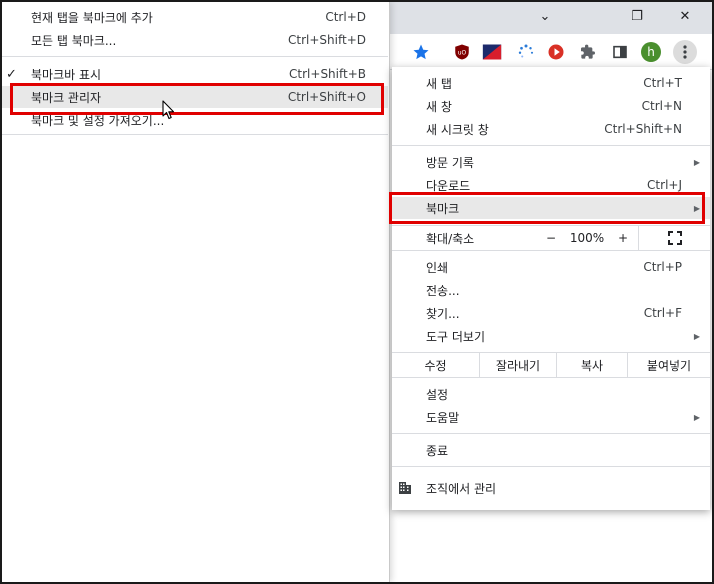  What do you see at coordinates (526, 52) in the screenshot?
I see `loading-extension-icon` at bounding box center [526, 52].